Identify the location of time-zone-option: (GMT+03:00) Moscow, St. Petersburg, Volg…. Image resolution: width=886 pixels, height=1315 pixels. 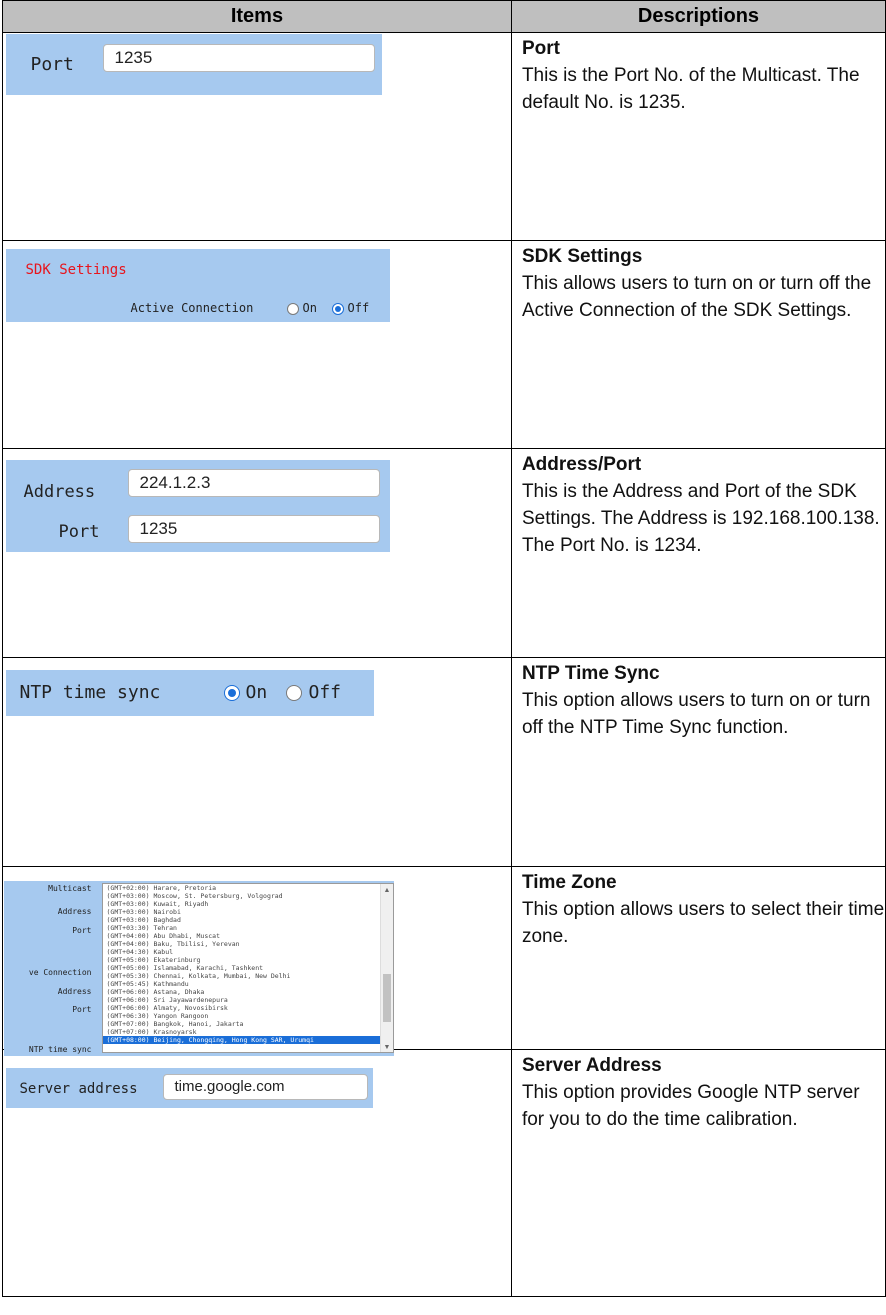
(248, 896).